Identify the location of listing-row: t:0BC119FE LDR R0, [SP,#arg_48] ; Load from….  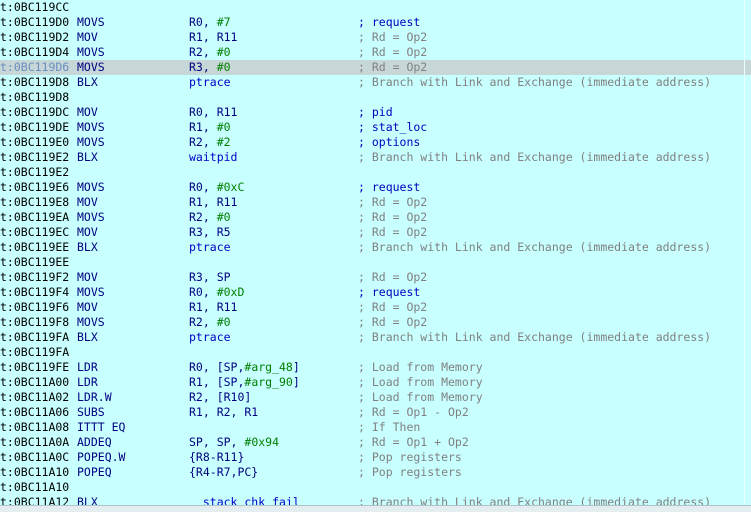
(375, 367).